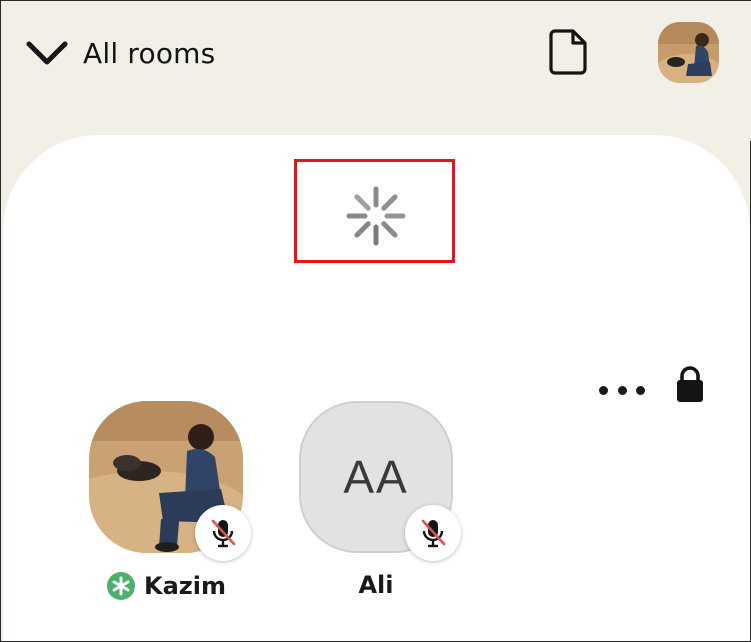 The height and width of the screenshot is (642, 751). Describe the element at coordinates (47, 53) in the screenshot. I see `chevron-down-icon` at that location.